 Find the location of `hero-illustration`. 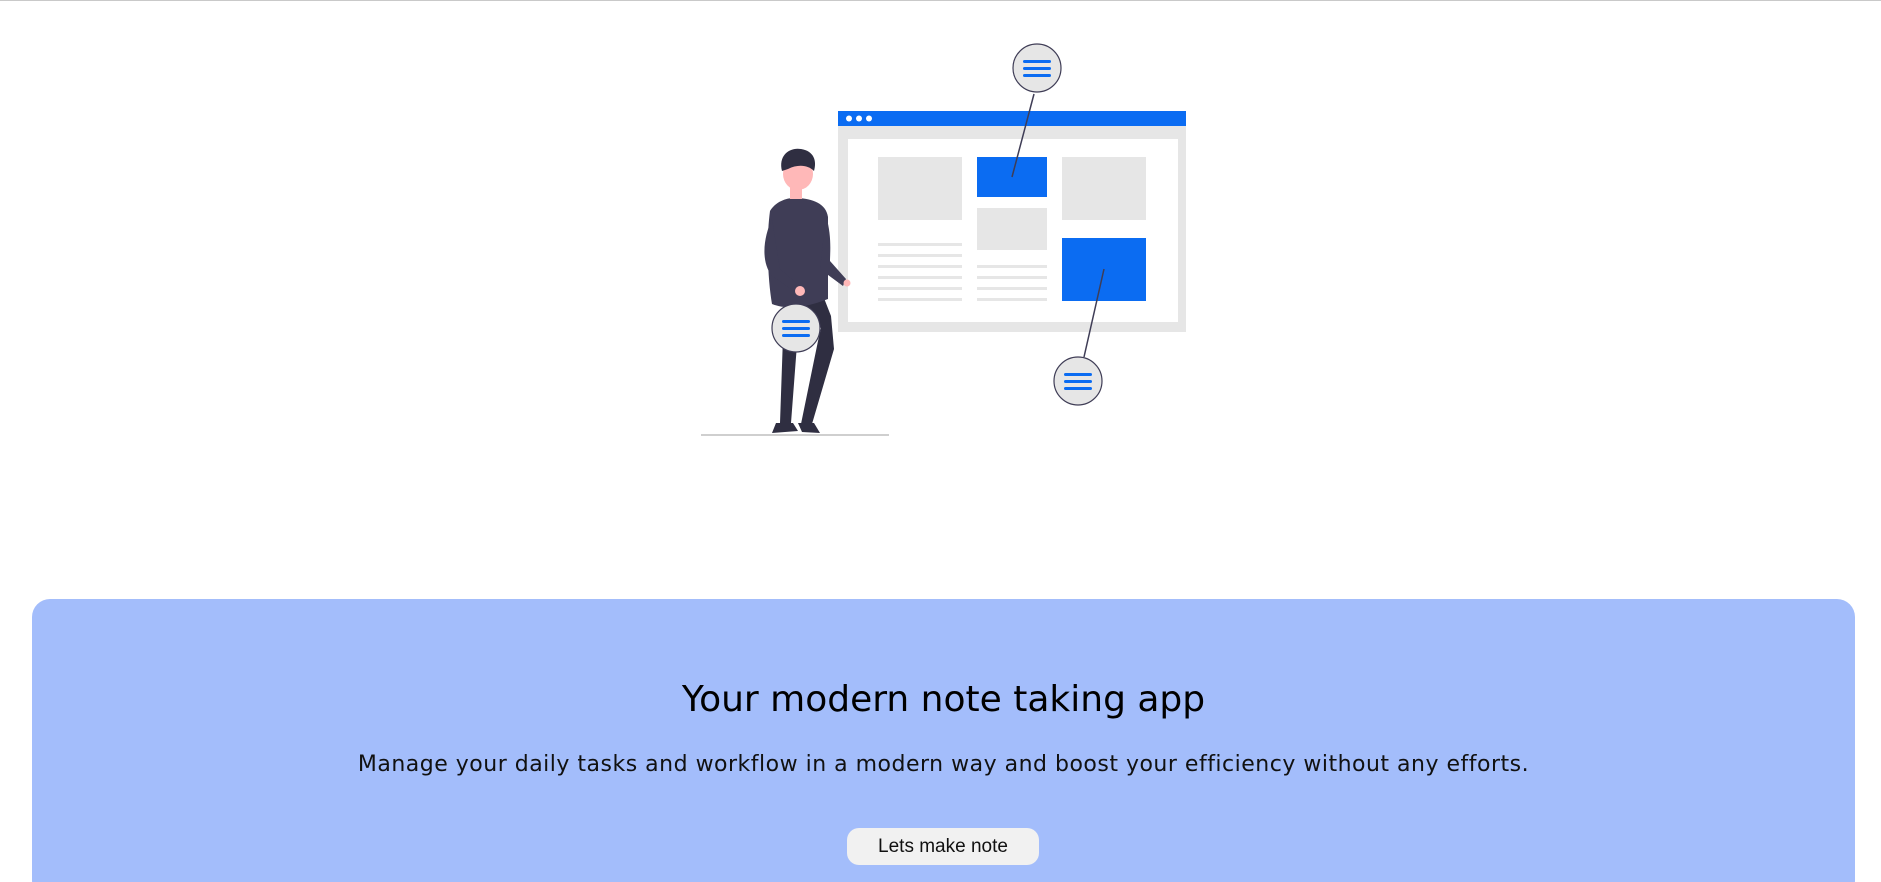

hero-illustration is located at coordinates (945, 241).